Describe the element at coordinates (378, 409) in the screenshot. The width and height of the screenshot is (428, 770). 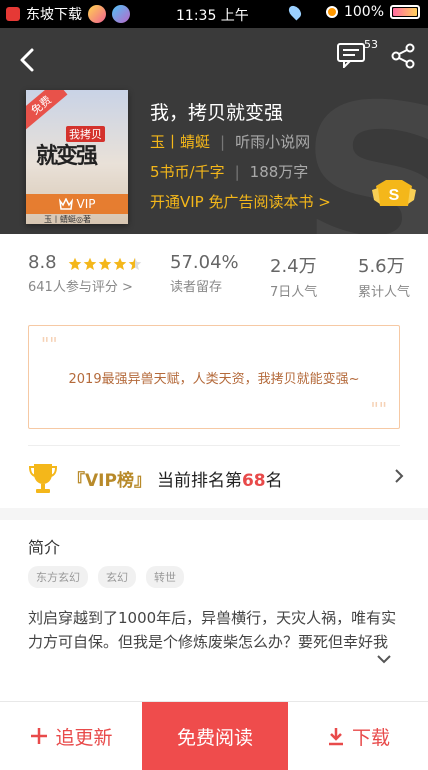
I see `close-quote-icon: ""` at that location.